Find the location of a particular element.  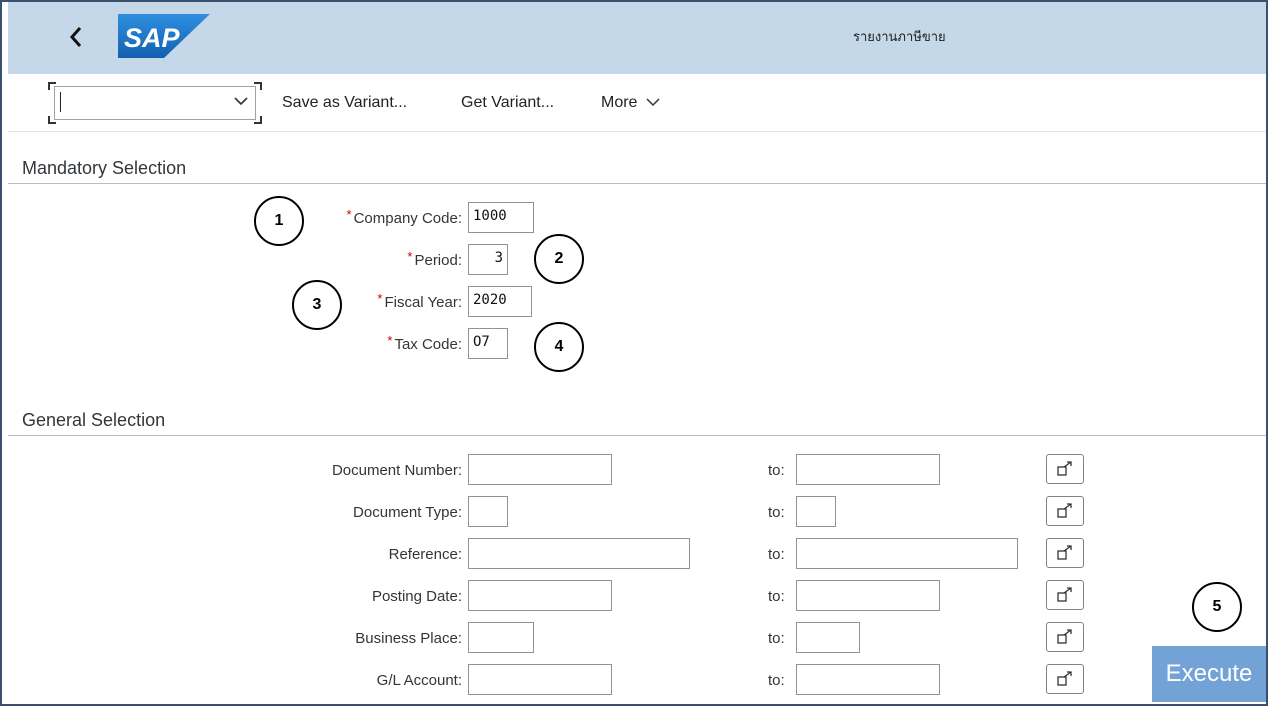

fiscal-year-input: 2020 is located at coordinates (500, 301).